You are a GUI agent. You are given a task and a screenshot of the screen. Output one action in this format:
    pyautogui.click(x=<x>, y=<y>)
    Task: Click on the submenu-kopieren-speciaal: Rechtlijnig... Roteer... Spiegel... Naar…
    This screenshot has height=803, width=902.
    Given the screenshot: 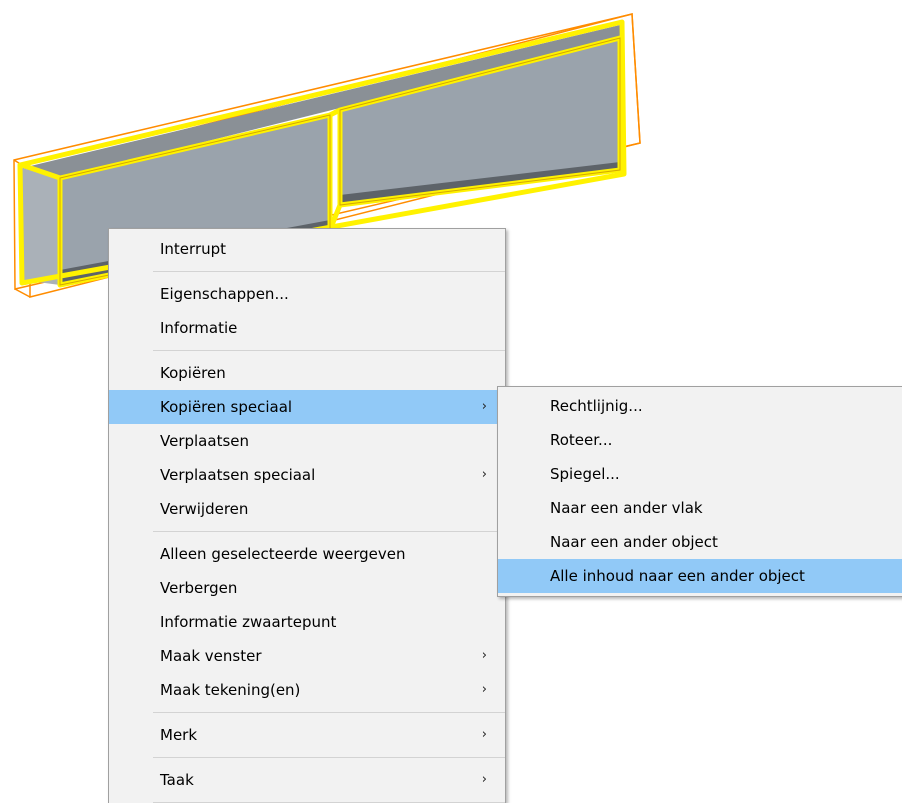 What is the action you would take?
    pyautogui.click(x=699, y=491)
    